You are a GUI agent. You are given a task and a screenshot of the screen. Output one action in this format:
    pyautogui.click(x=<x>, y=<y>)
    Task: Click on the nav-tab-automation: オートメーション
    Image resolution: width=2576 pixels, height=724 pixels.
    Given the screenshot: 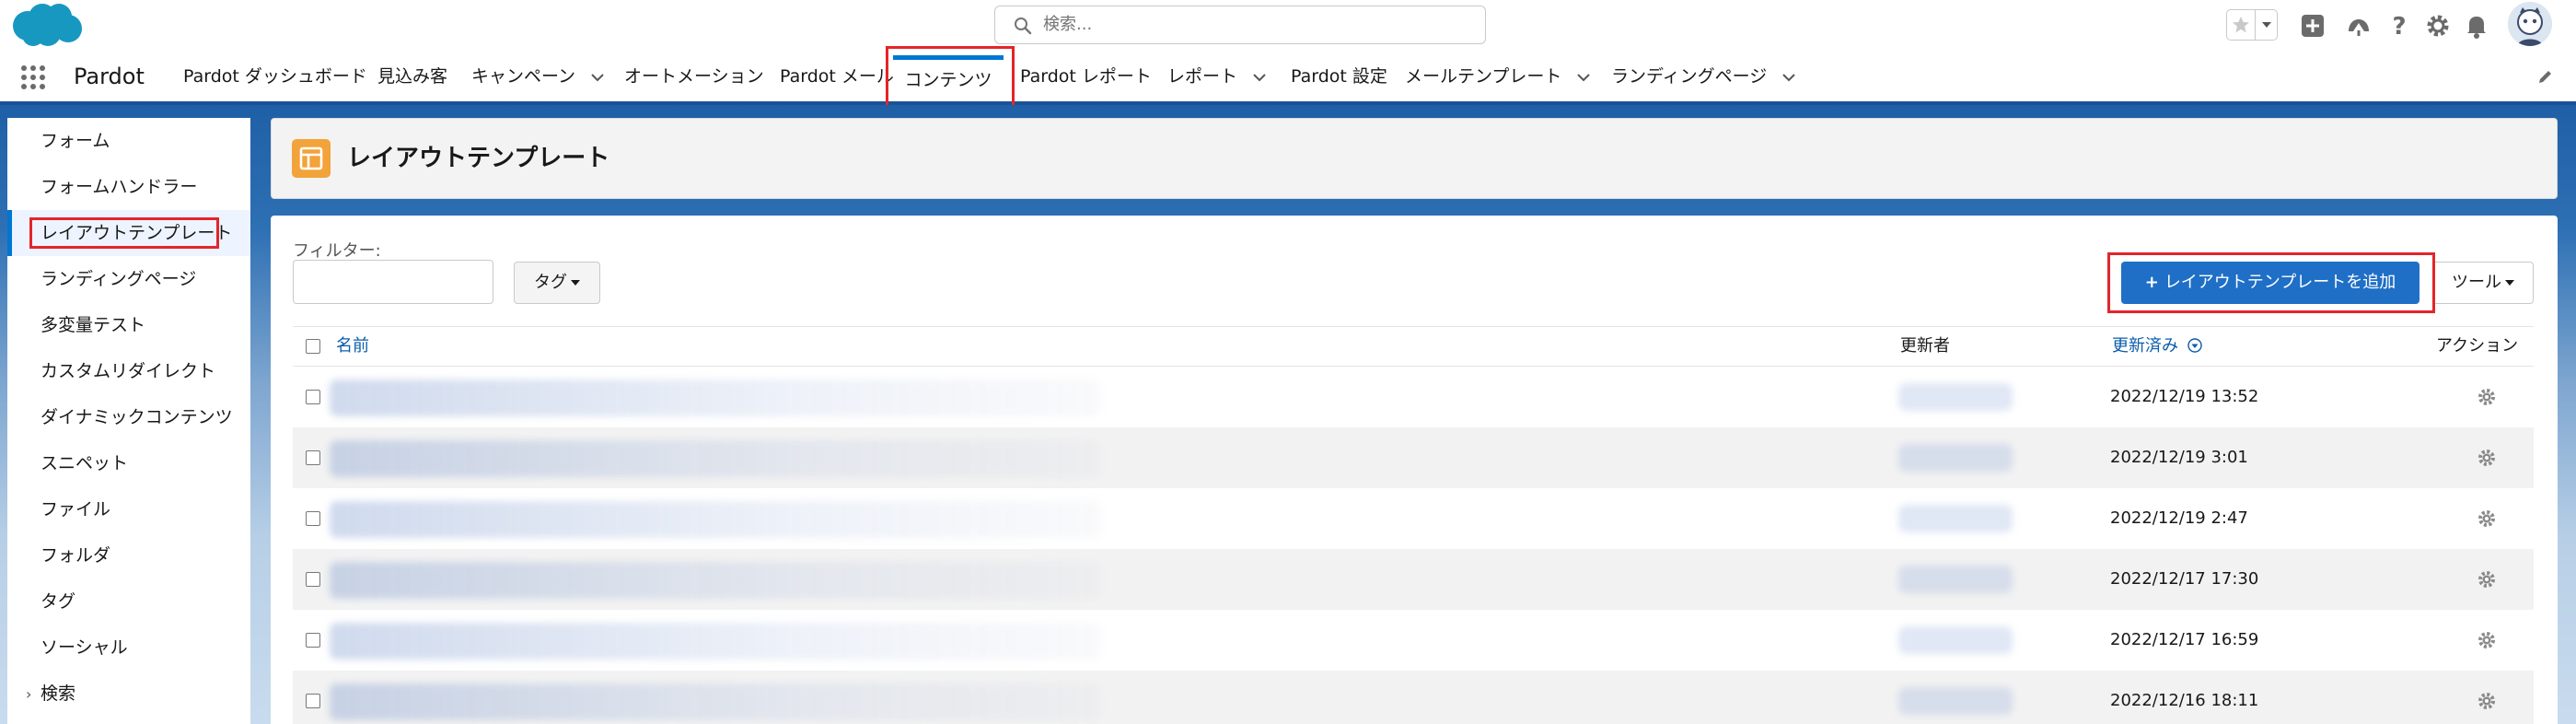 What is the action you would take?
    pyautogui.click(x=694, y=77)
    